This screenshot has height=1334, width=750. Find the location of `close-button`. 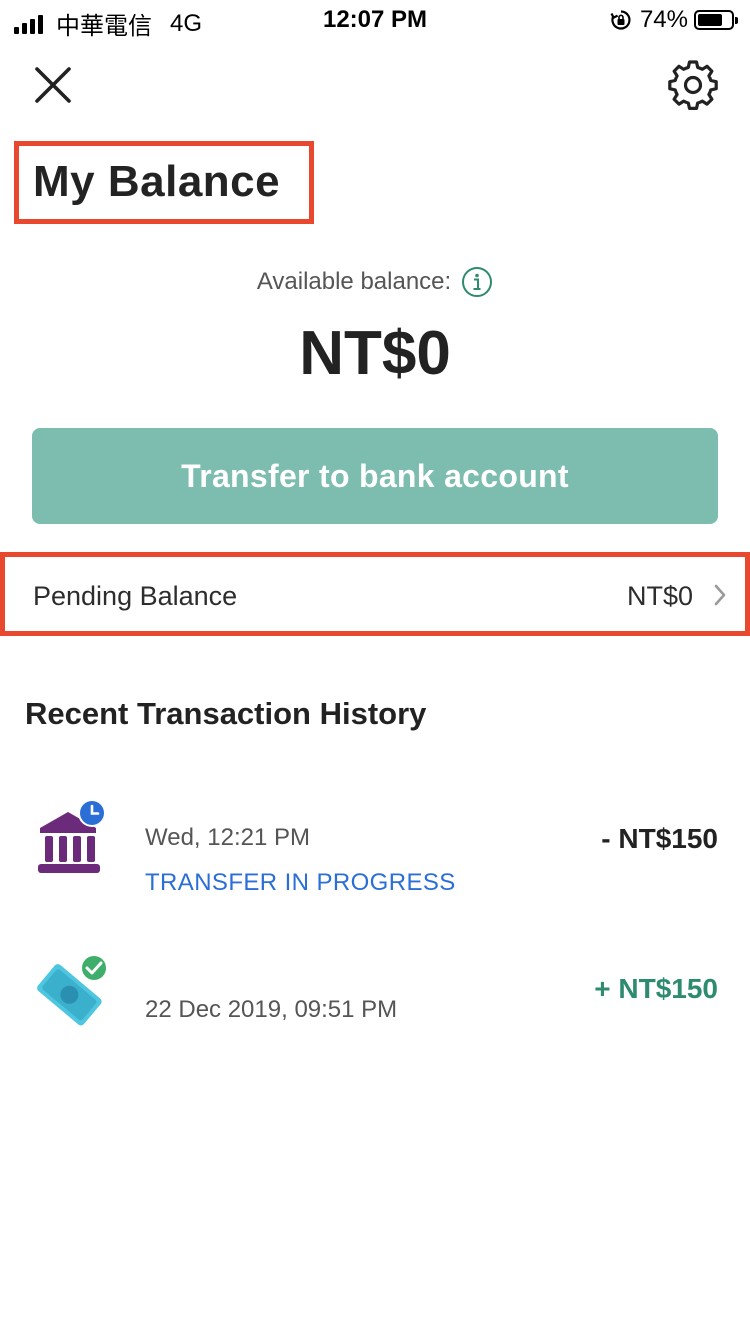

close-button is located at coordinates (53, 85).